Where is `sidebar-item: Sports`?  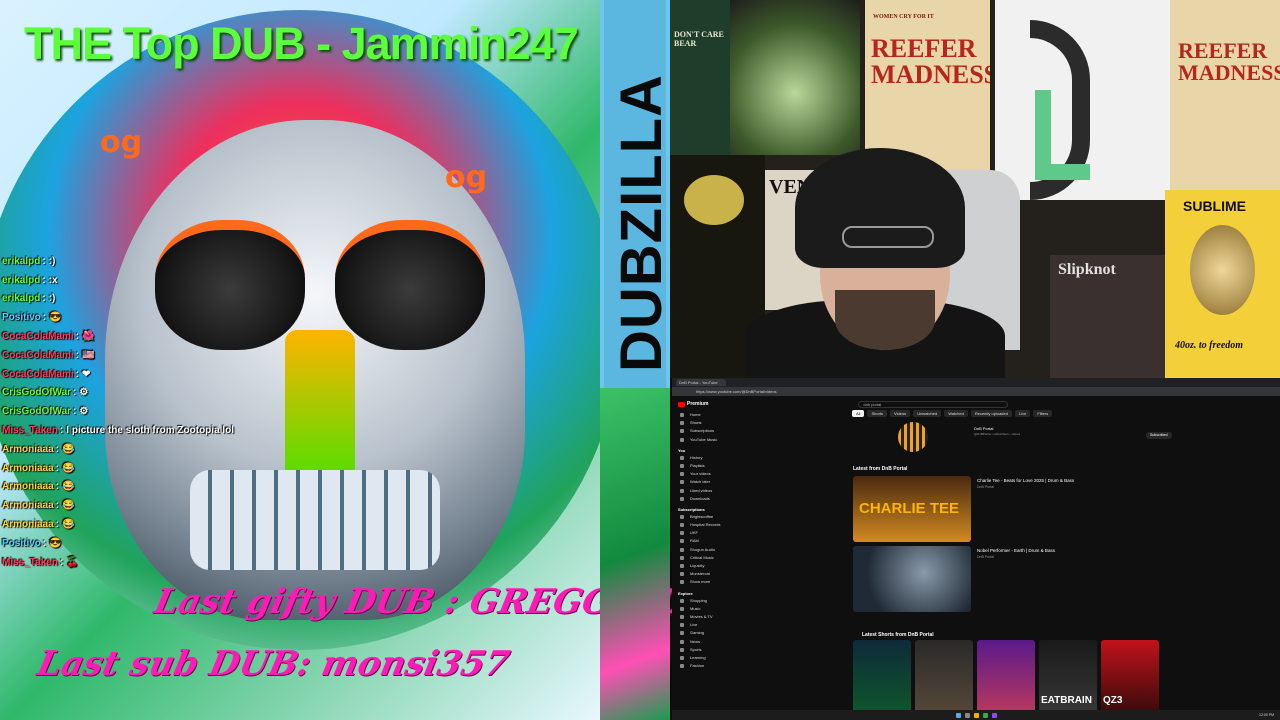 sidebar-item: Sports is located at coordinates (700, 651).